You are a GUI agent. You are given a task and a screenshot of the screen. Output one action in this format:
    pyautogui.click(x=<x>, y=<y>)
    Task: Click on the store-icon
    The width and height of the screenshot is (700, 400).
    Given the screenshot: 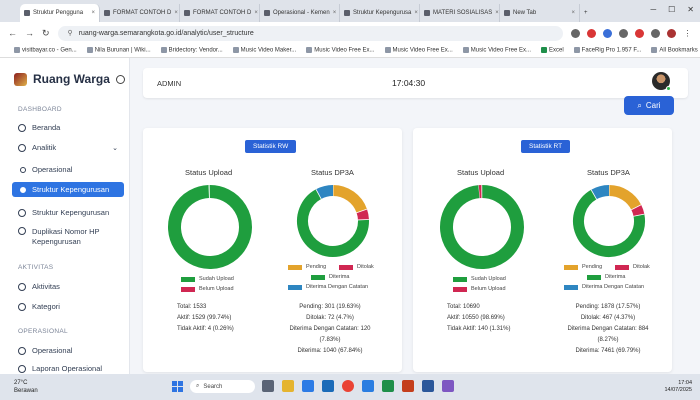 What is the action you would take?
    pyautogui.click(x=328, y=386)
    